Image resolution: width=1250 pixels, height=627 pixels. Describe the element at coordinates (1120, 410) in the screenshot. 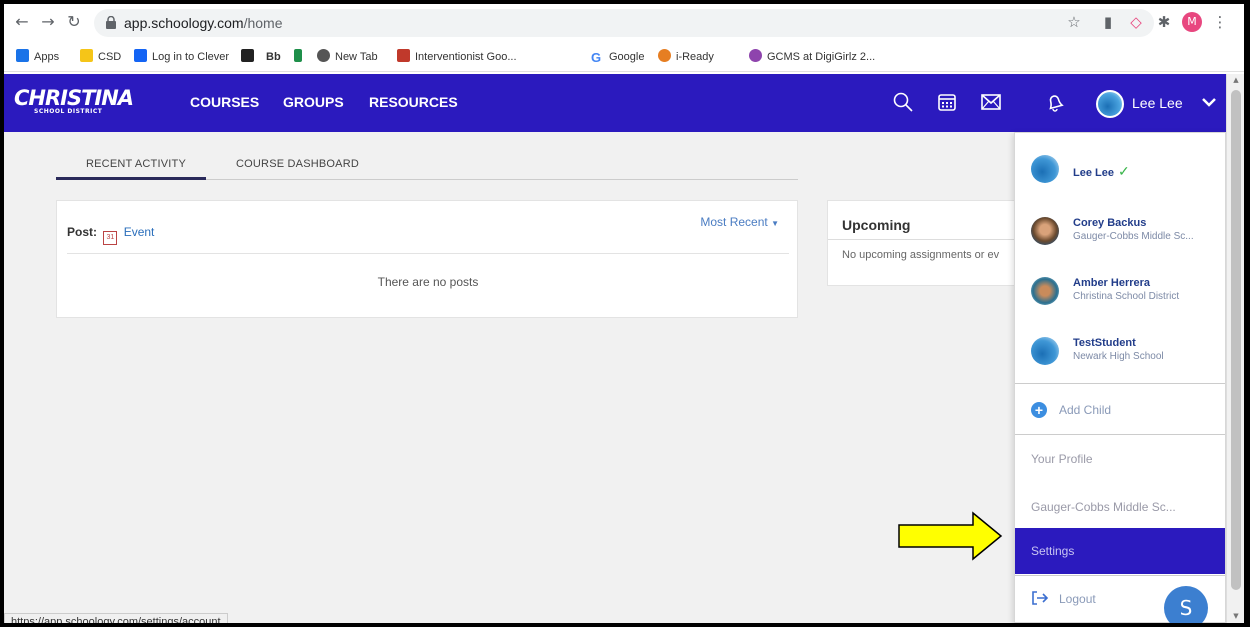

I see `add-child-button: + Add Child` at that location.